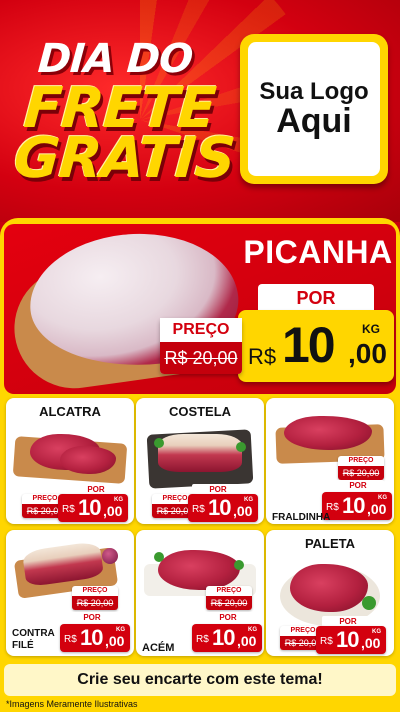 The image size is (400, 712). I want to click on alcatra-meat-slice-image, so click(88, 460).